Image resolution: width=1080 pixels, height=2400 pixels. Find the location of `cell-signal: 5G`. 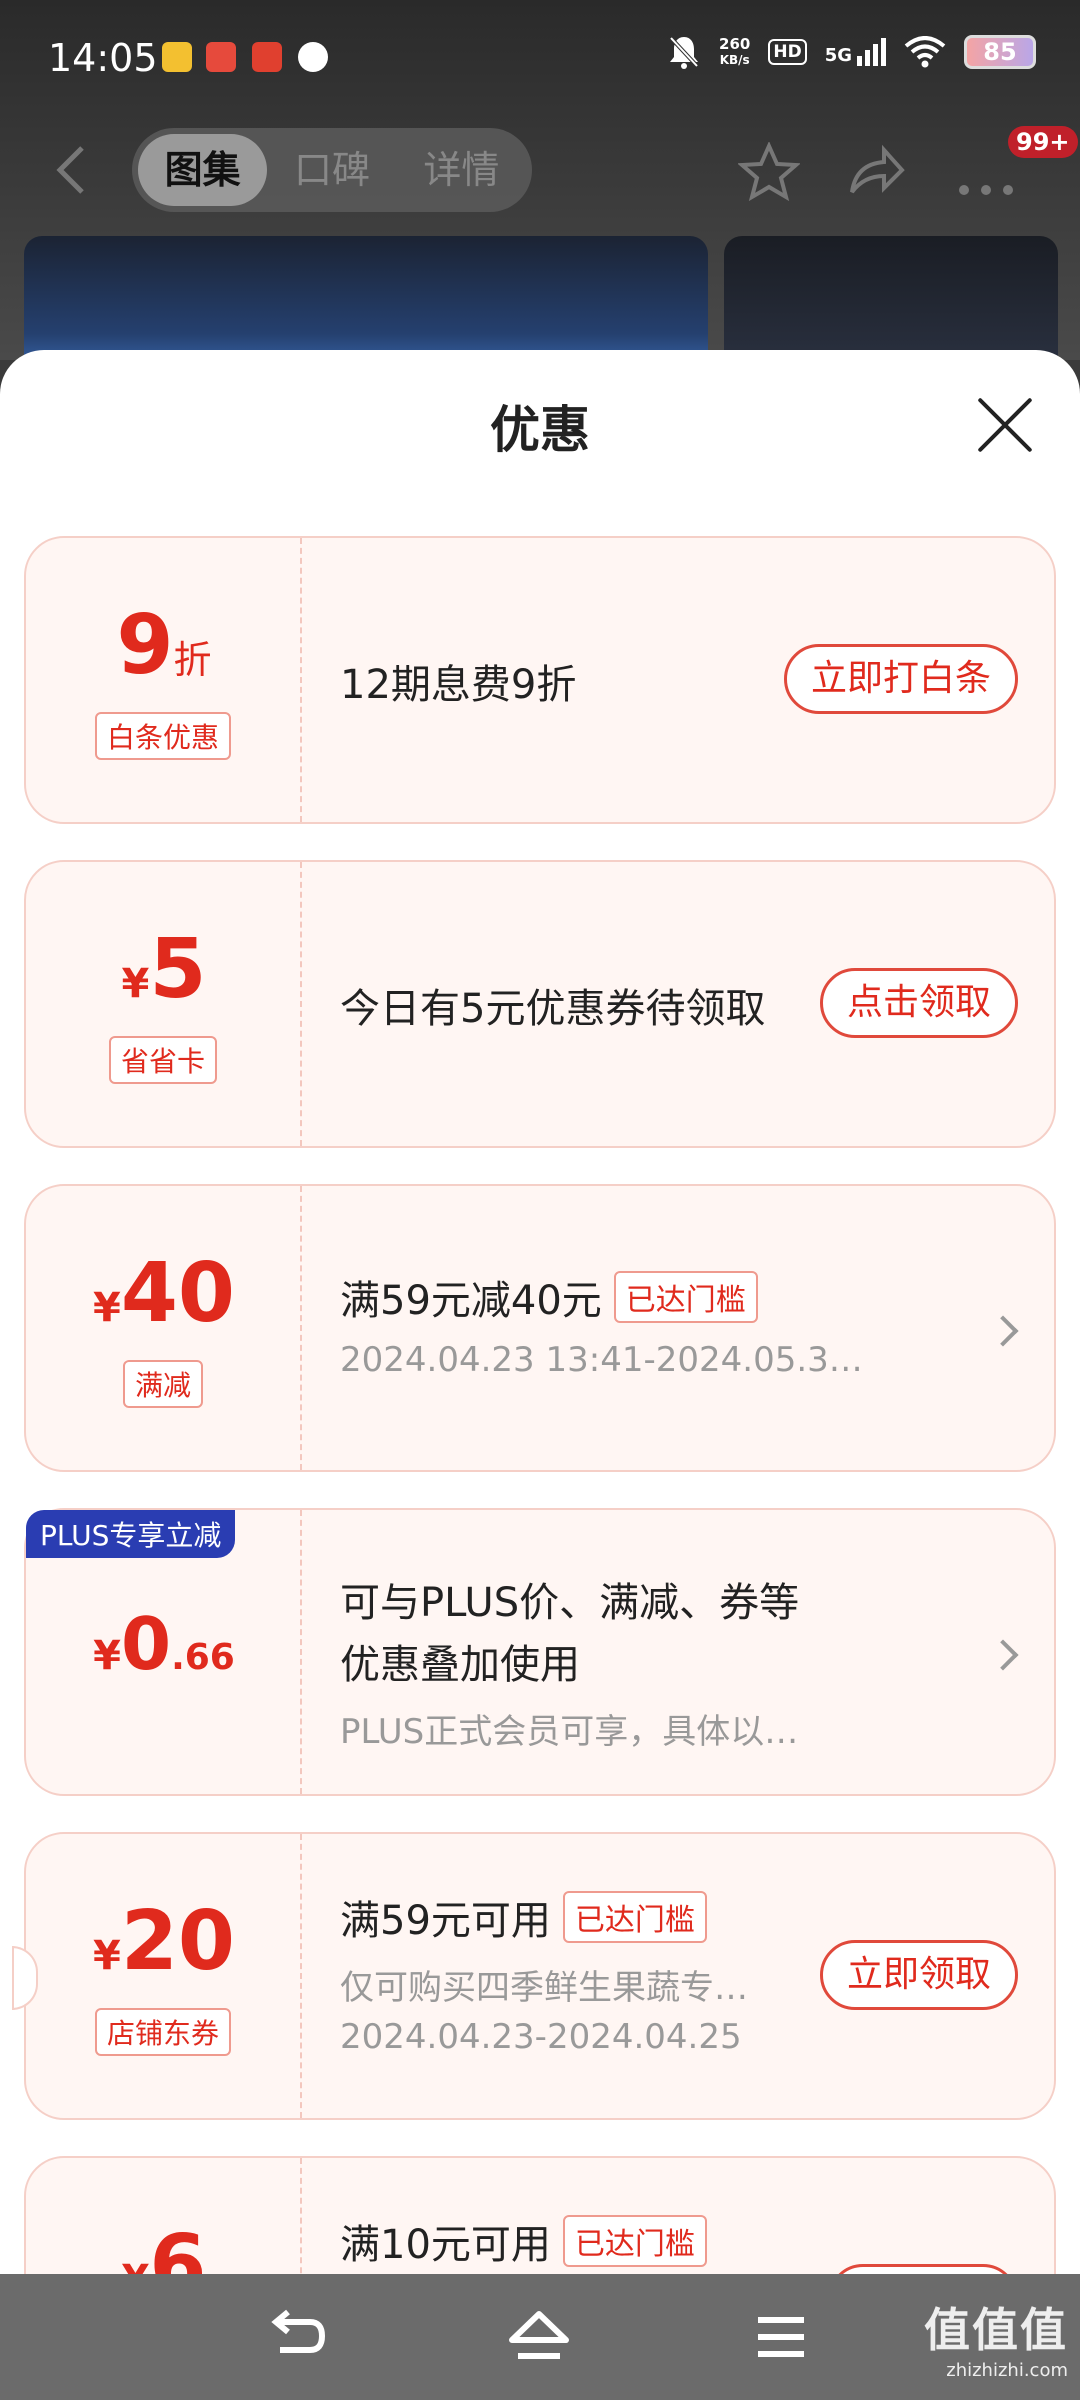

cell-signal: 5G is located at coordinates (855, 52).